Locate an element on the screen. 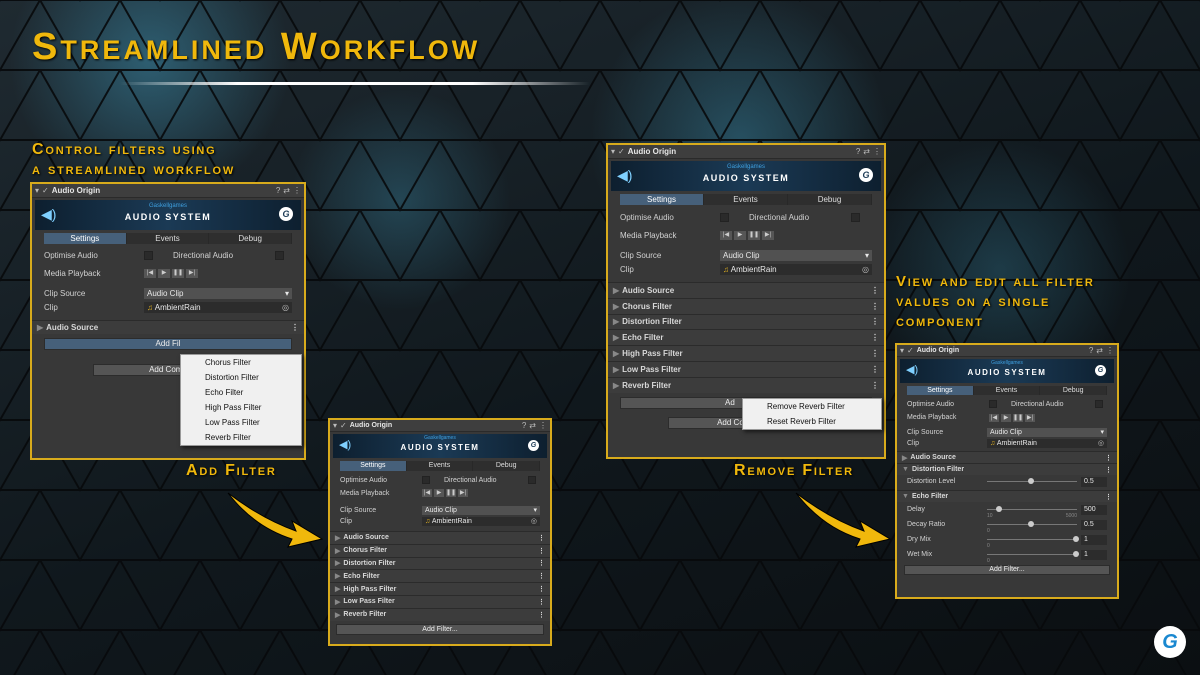 This screenshot has height=675, width=1200. section-distortion-filter: ▼ Distortion Filter ⋮ is located at coordinates (1007, 469).